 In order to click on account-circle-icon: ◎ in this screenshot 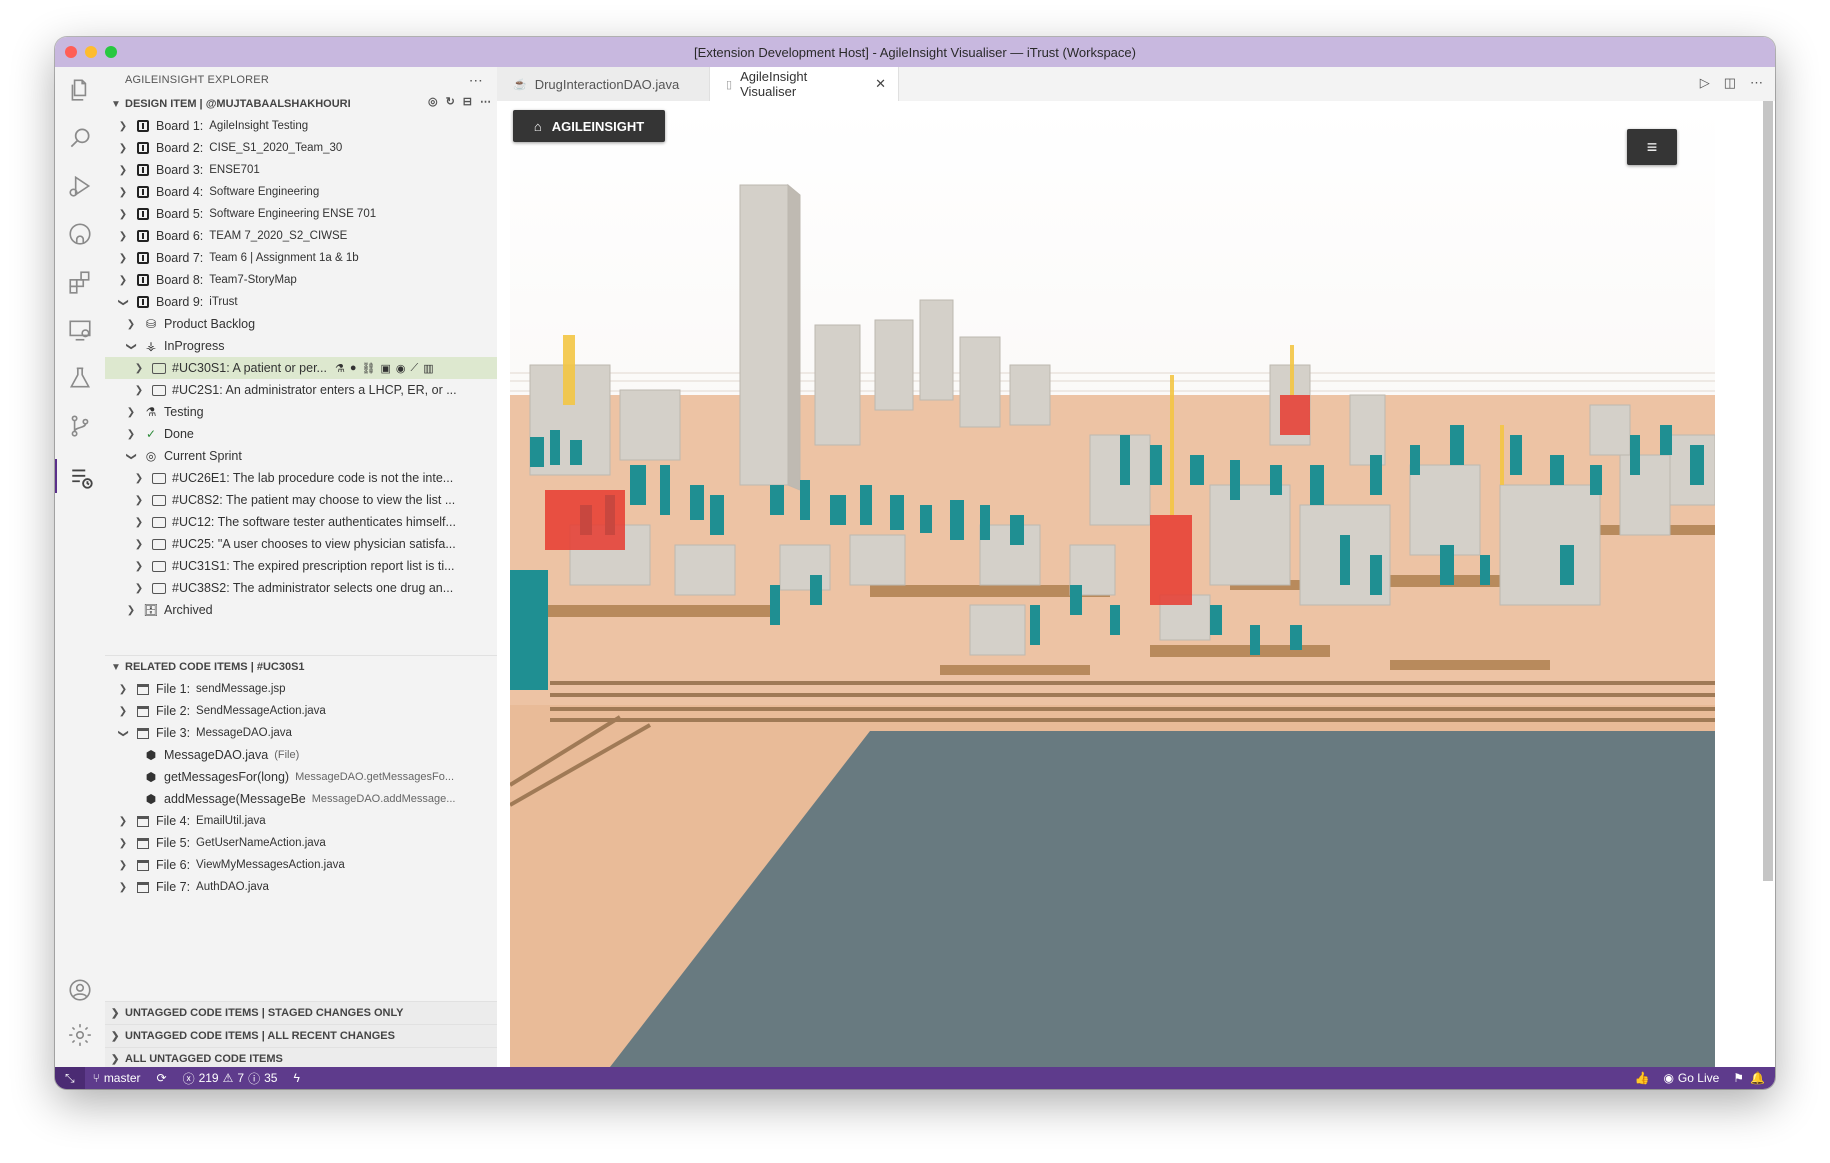, I will do `click(433, 101)`.